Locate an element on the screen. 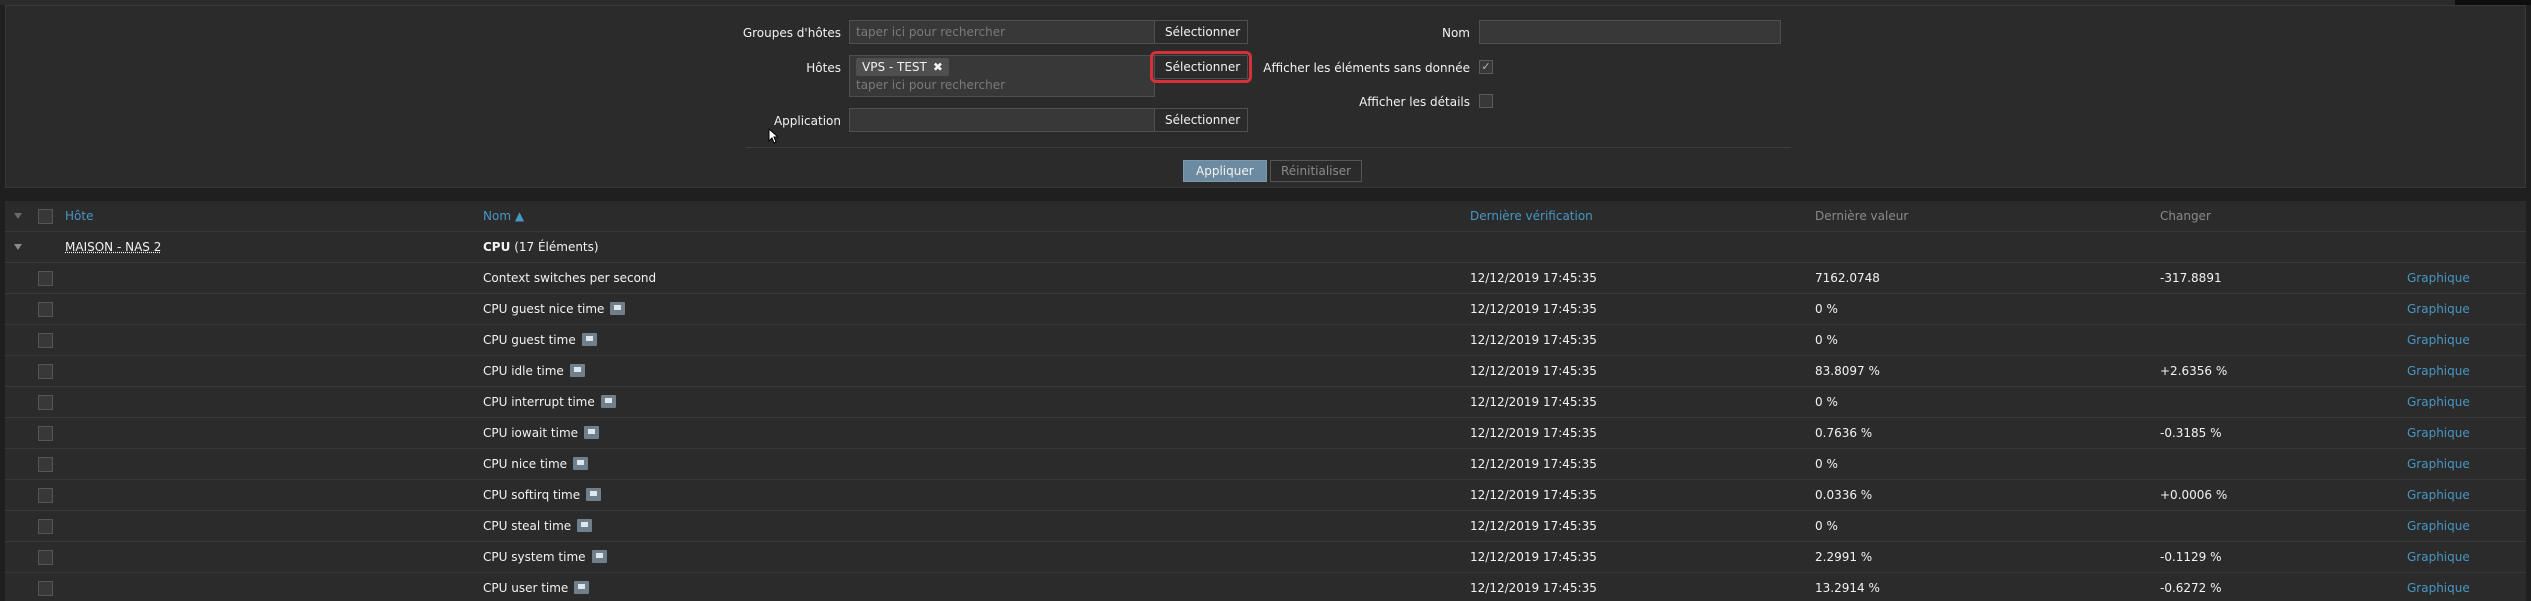 The image size is (2531, 601). name-input is located at coordinates (1630, 32).